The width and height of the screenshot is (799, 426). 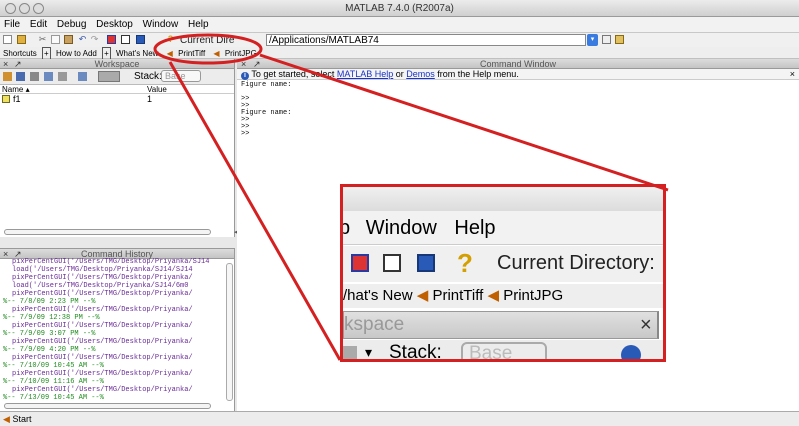 What do you see at coordinates (426, 40) in the screenshot?
I see `current-directory-input: /Applications/MATLAB74` at bounding box center [426, 40].